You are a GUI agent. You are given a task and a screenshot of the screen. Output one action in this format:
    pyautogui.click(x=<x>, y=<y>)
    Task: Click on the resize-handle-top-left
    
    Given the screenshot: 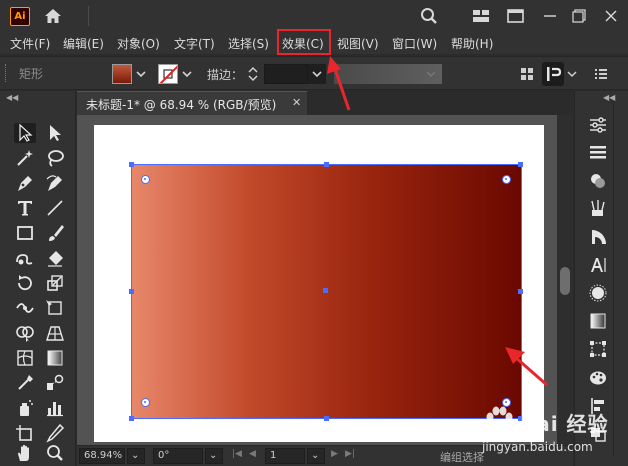 What is the action you would take?
    pyautogui.click(x=131, y=164)
    